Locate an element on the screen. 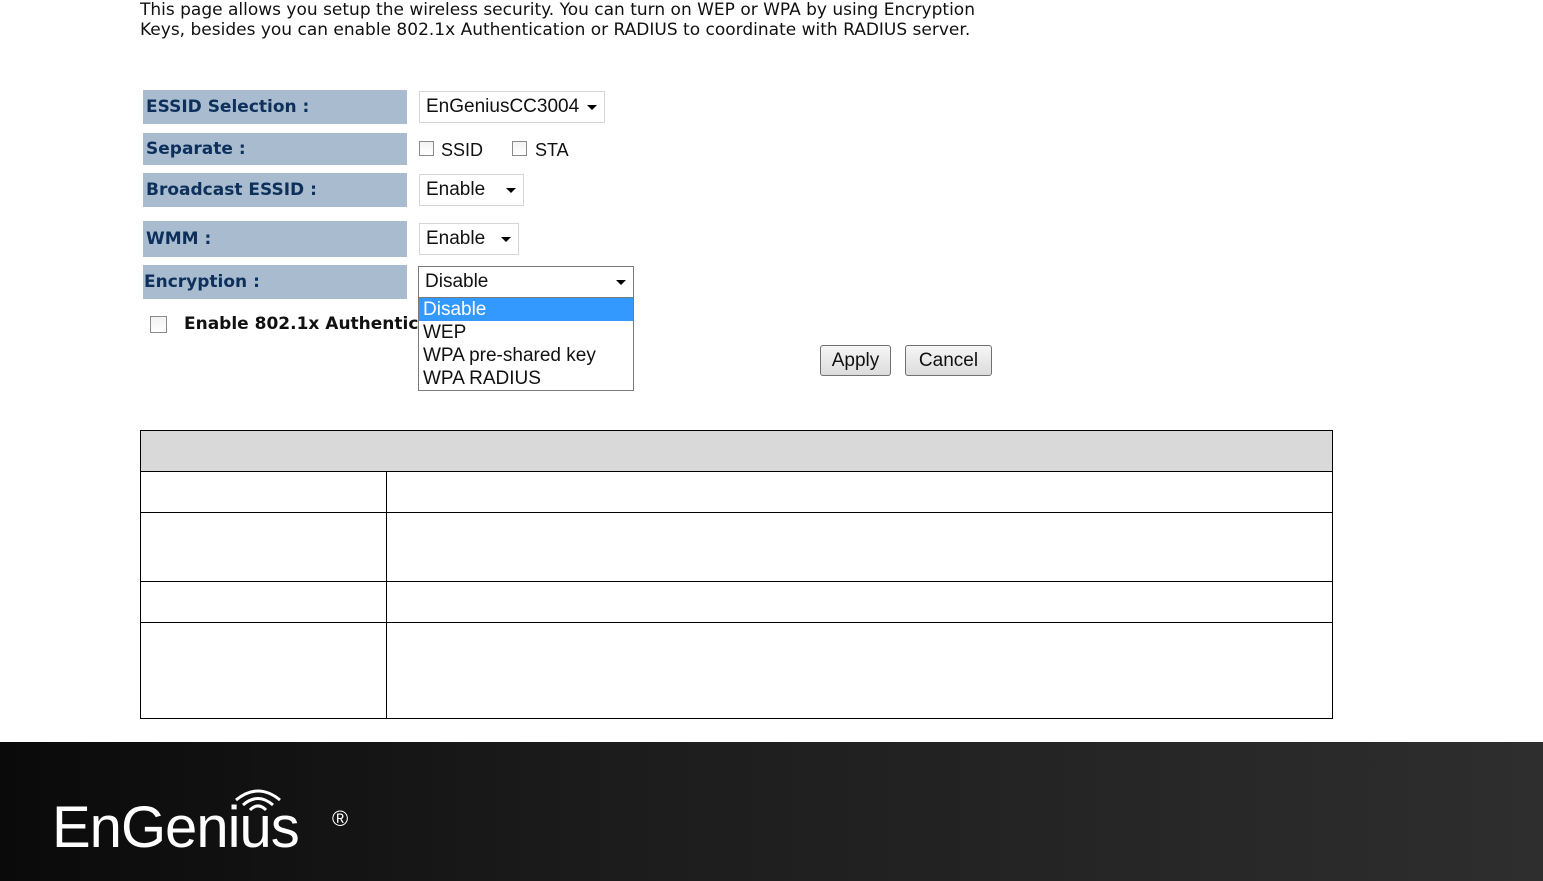 The image size is (1543, 881). registered-mark: ® is located at coordinates (340, 818).